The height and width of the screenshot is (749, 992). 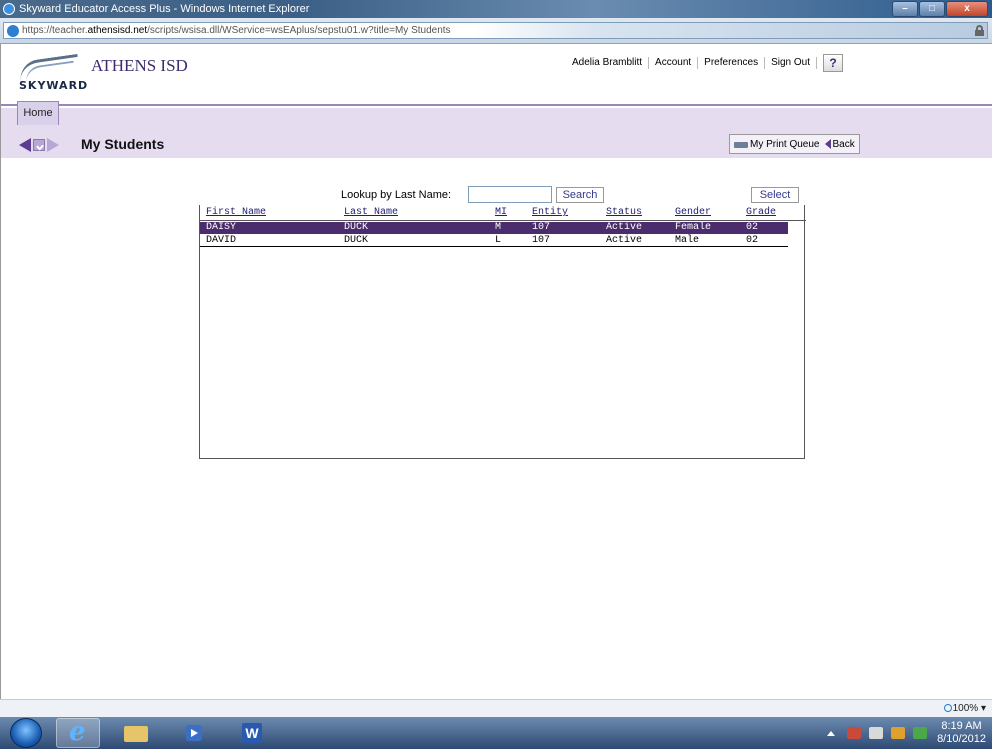 I want to click on system-tray: 8:19 AM 8/10/2012, so click(x=906, y=733).